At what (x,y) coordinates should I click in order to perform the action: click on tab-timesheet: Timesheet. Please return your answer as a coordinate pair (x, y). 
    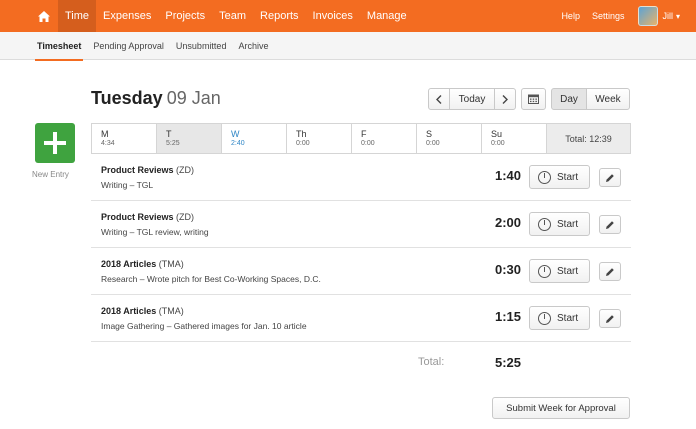
    Looking at the image, I should click on (59, 46).